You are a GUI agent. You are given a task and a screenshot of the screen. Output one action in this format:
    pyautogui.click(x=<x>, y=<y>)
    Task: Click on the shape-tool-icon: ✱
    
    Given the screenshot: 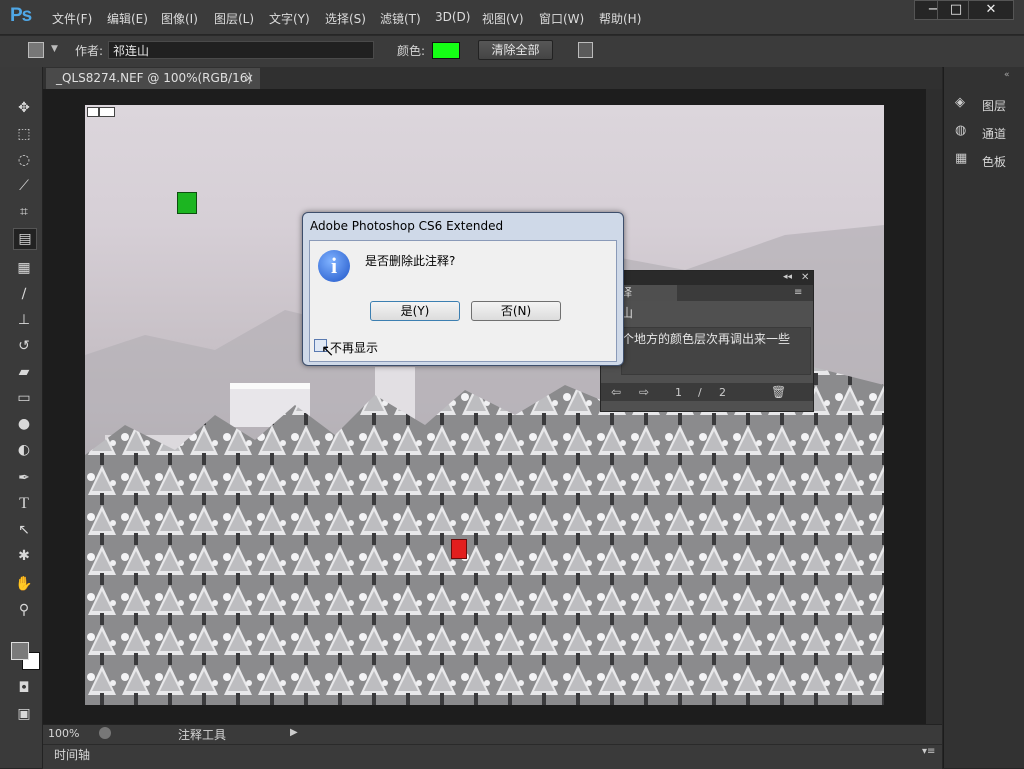 What is the action you would take?
    pyautogui.click(x=24, y=556)
    